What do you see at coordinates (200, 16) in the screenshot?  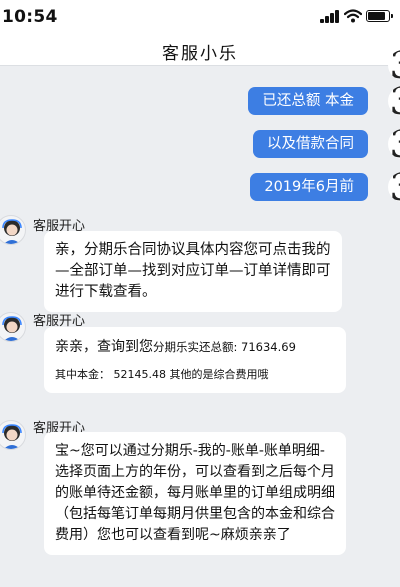 I see `status-bar: 10:54` at bounding box center [200, 16].